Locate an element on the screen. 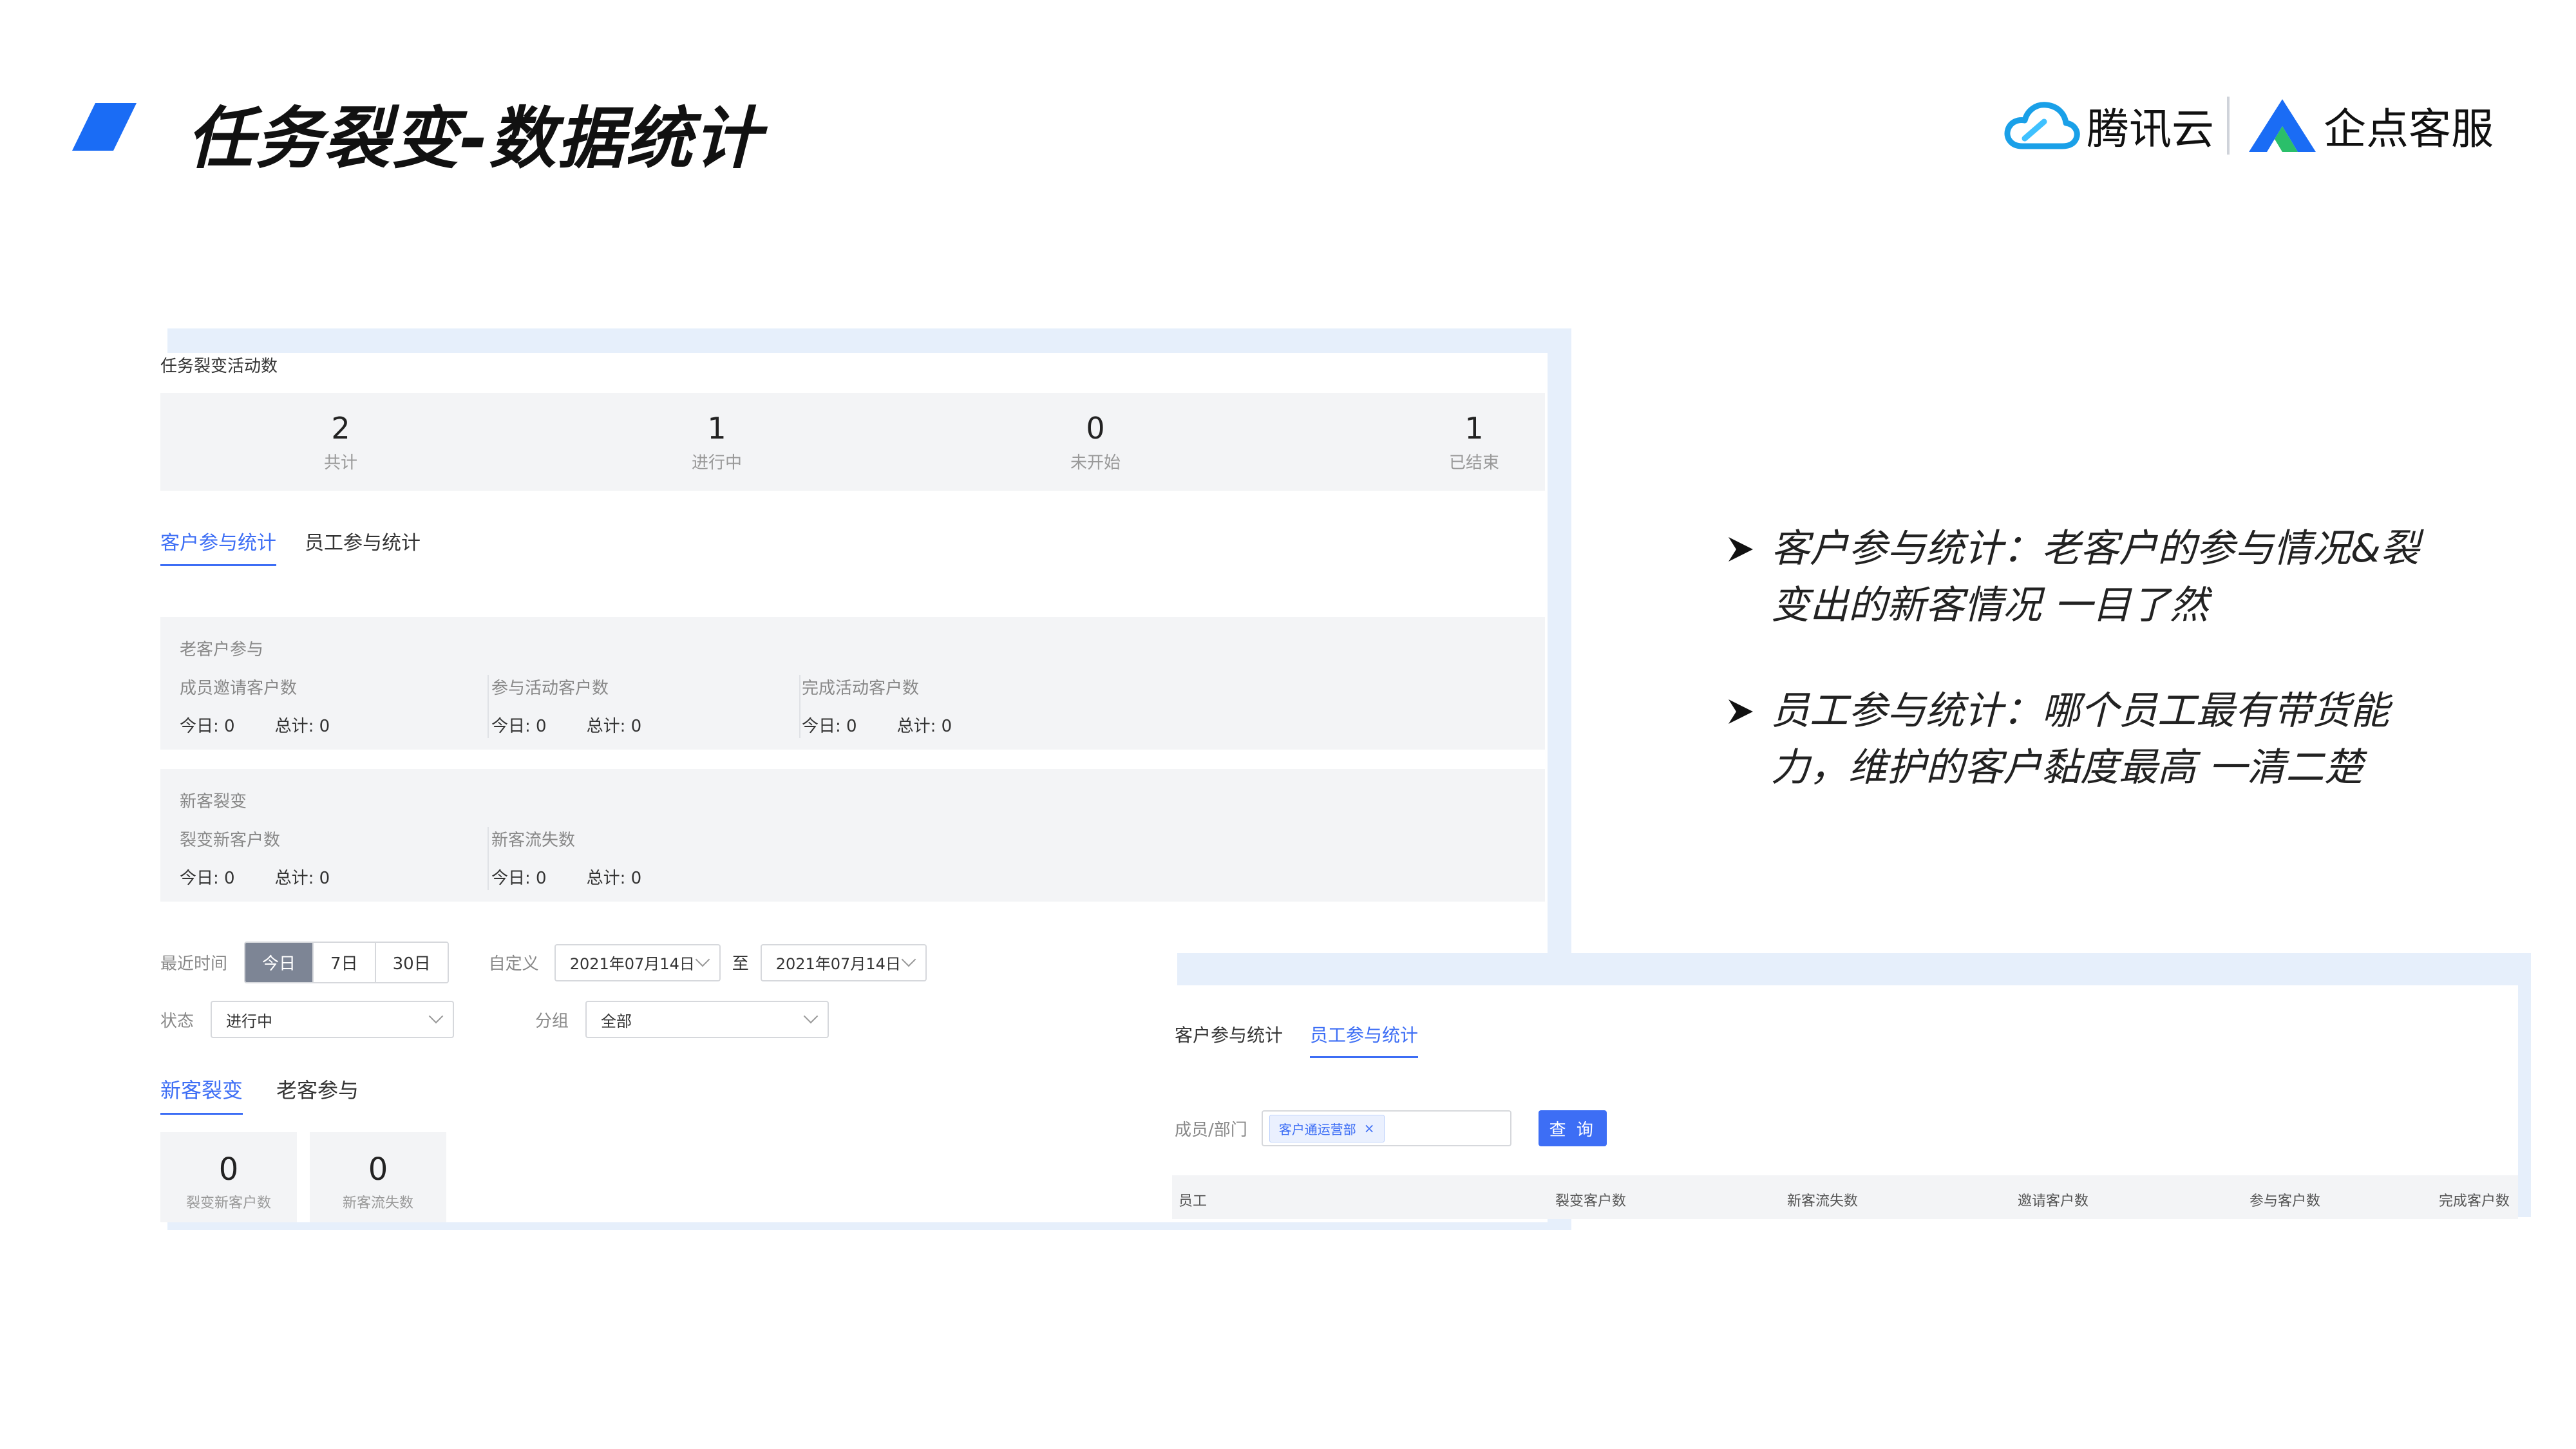 The image size is (2576, 1449). range-7d-button: 7日 is located at coordinates (345, 963).